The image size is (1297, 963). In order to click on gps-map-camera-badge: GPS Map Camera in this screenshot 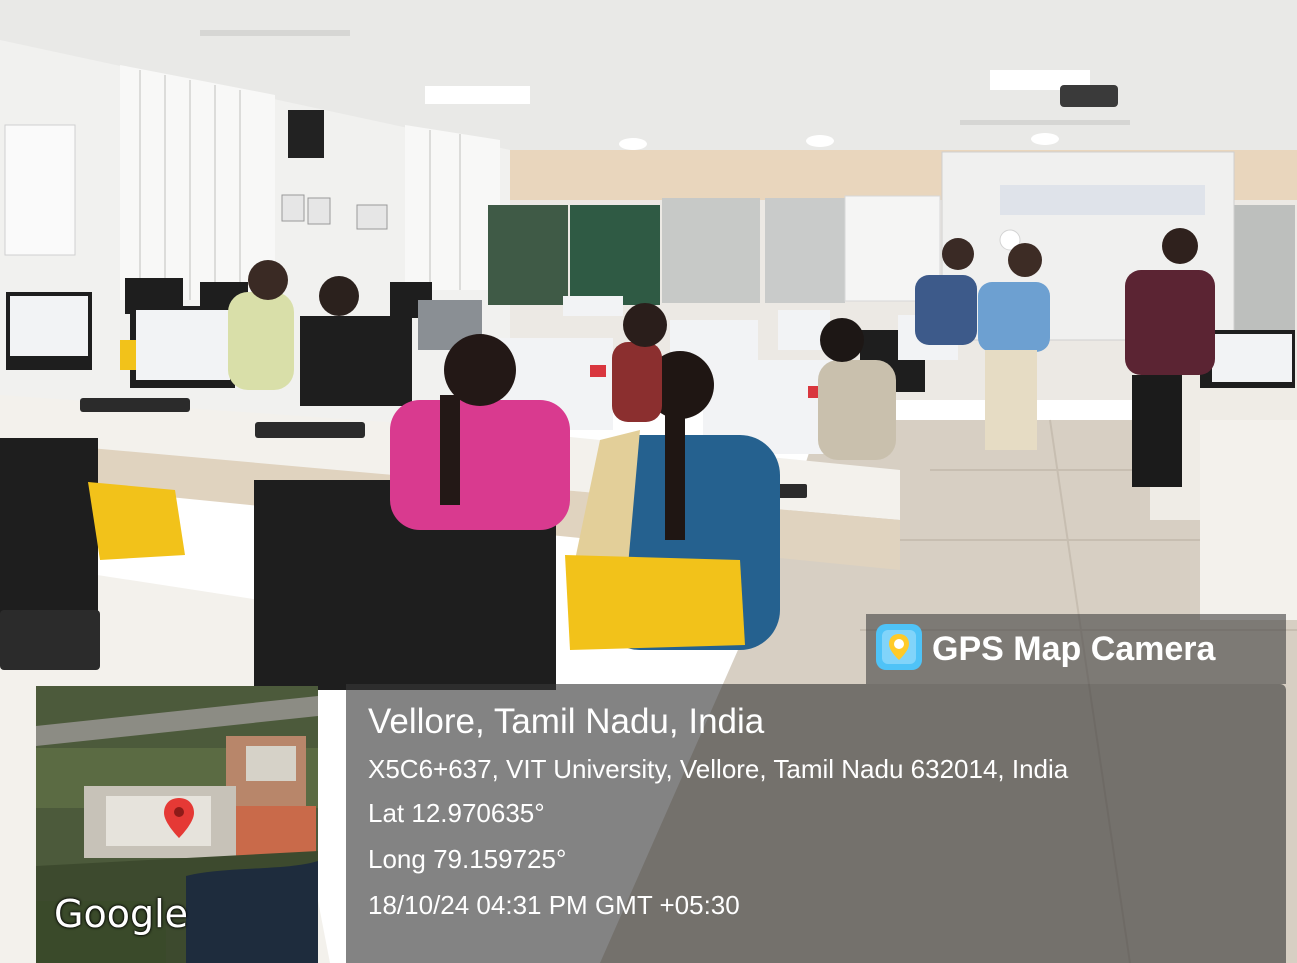, I will do `click(1076, 649)`.